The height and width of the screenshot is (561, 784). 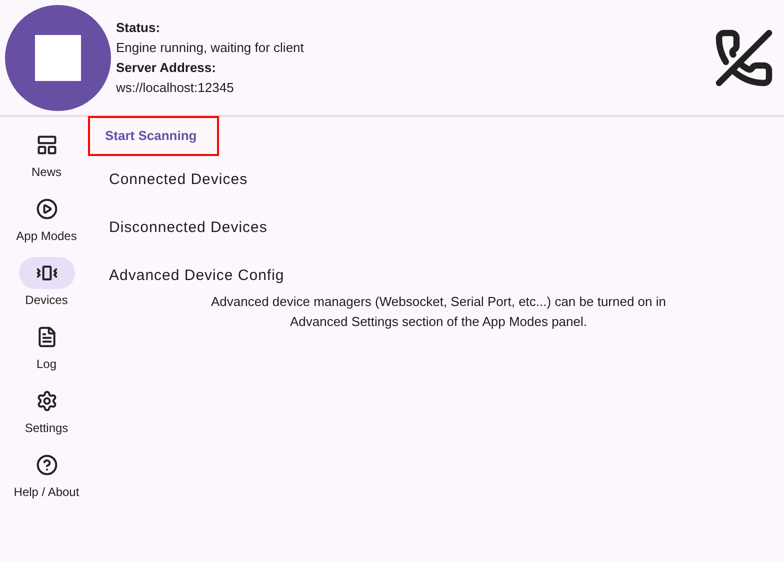 What do you see at coordinates (47, 287) in the screenshot?
I see `nav-item: Devices` at bounding box center [47, 287].